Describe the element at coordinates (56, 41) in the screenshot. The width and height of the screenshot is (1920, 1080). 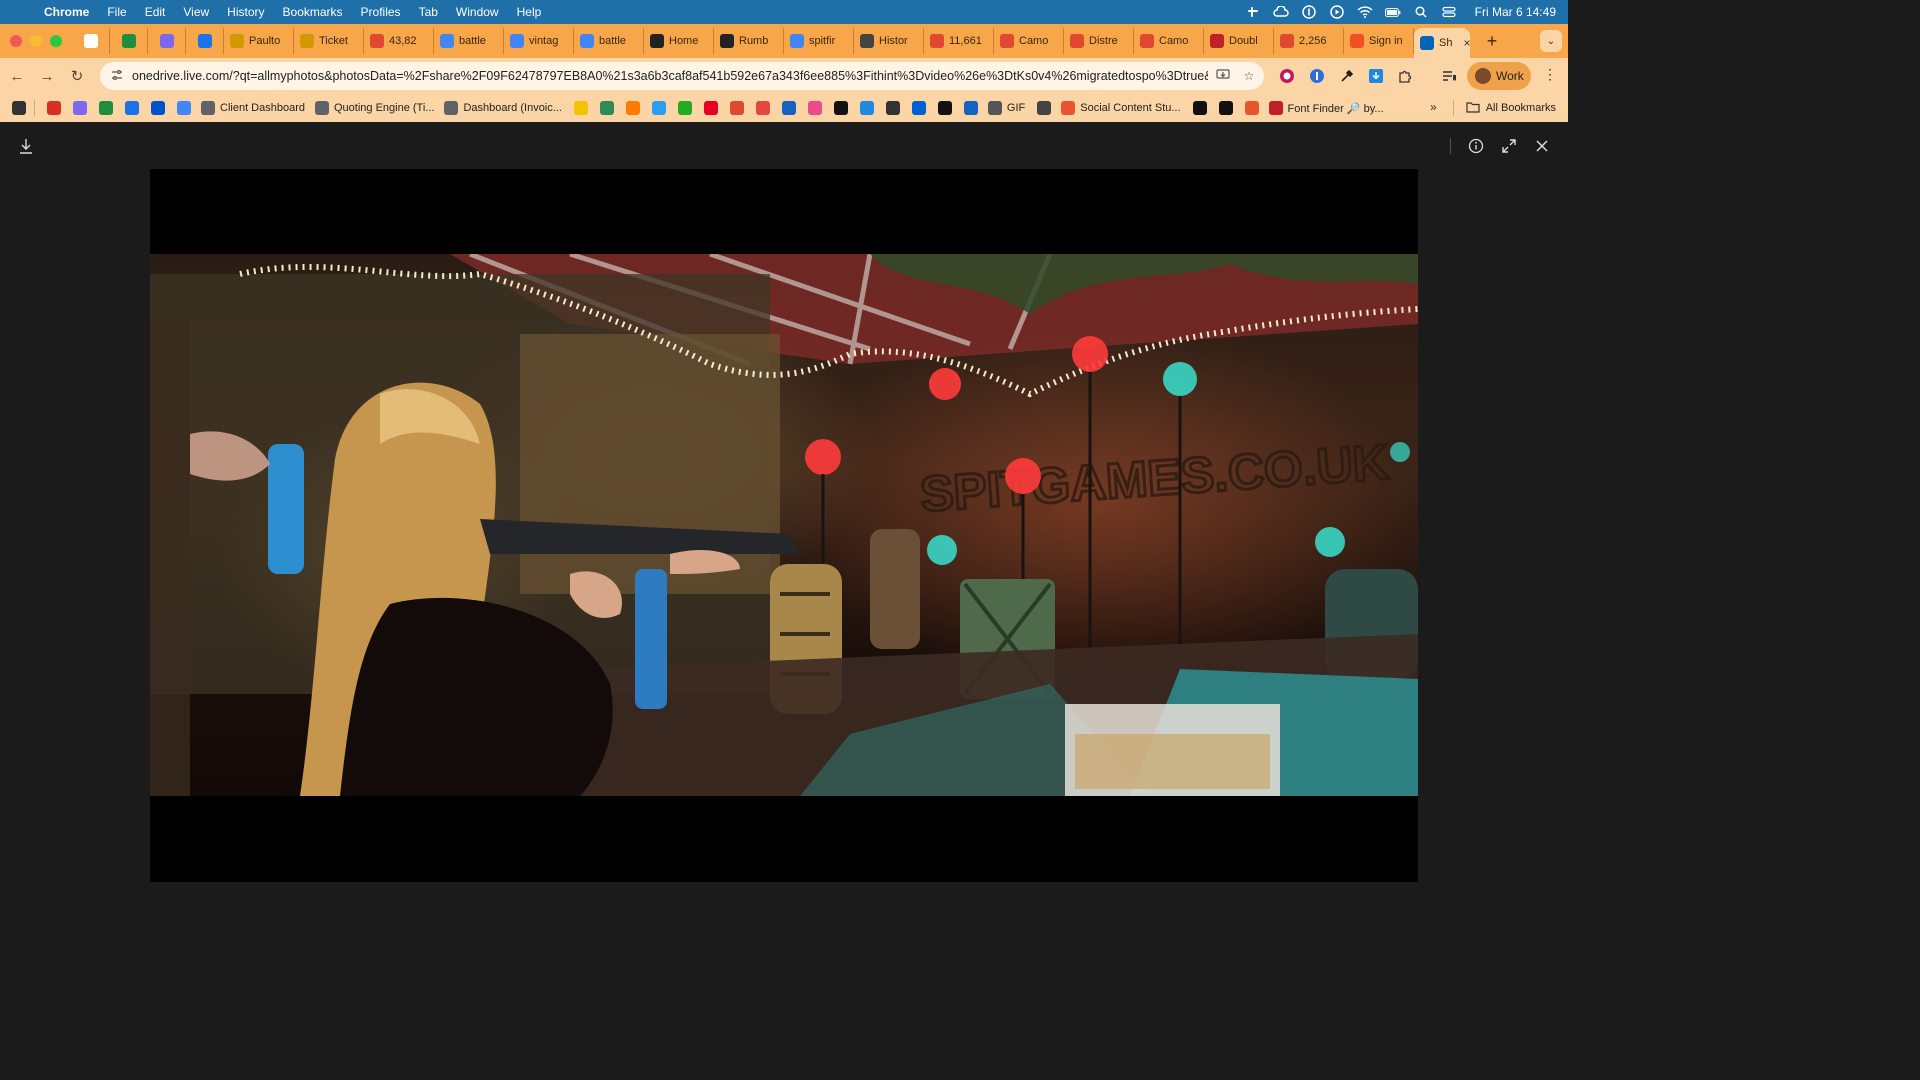
I see `fullscreen-window-icon` at that location.